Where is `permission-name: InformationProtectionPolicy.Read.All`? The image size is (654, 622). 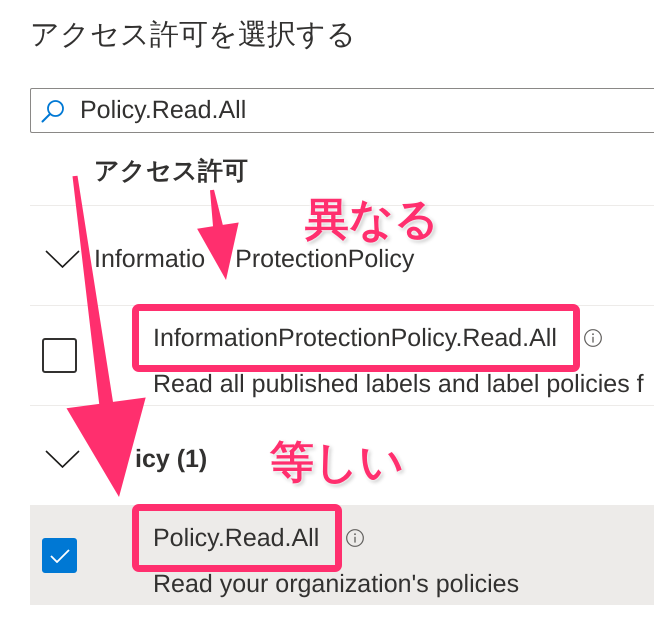 permission-name: InformationProtectionPolicy.Read.All is located at coordinates (355, 338).